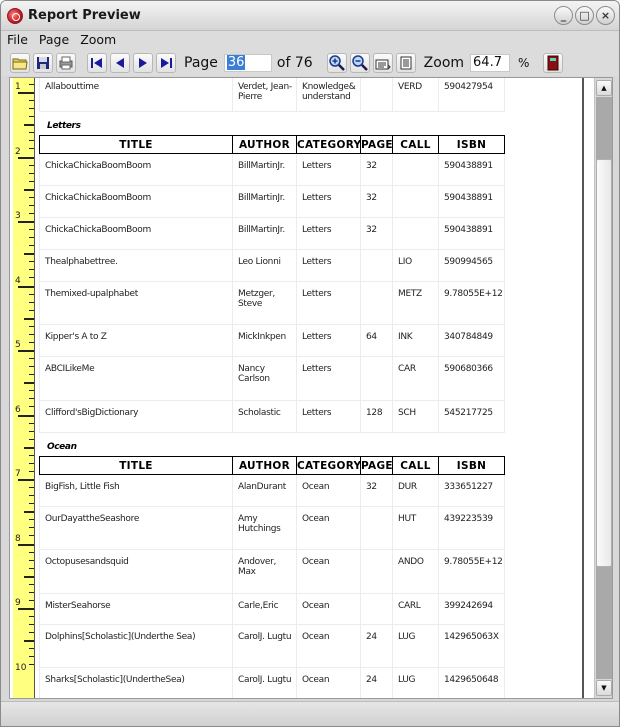 The image size is (620, 727). Describe the element at coordinates (166, 63) in the screenshot. I see `last-page-button` at that location.